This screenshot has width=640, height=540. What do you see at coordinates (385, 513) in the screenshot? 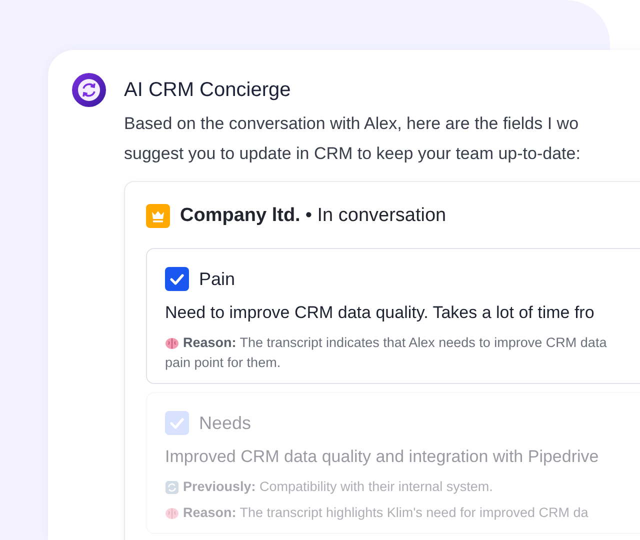
I see `note-text: Reason: The transcript highlights Klim's need for improved CRM da` at bounding box center [385, 513].